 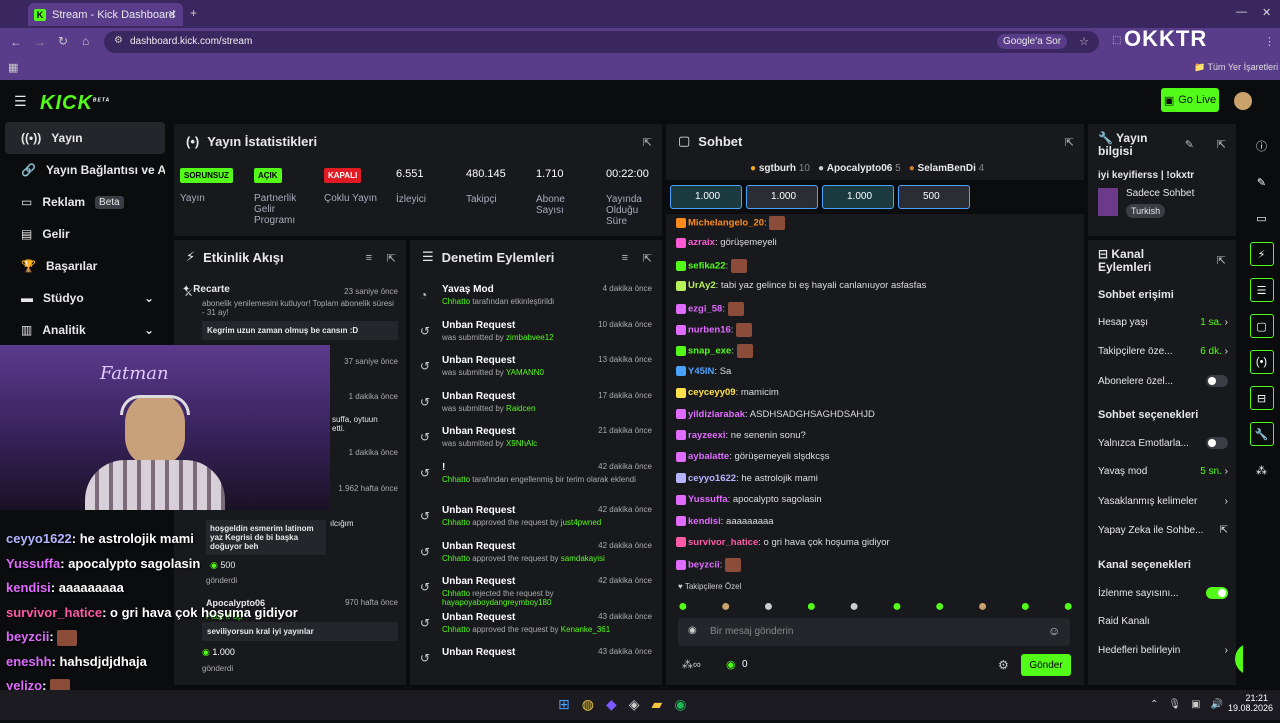 What do you see at coordinates (747, 478) in the screenshot?
I see `chat-message: ceyyo1622: he astrolojik mami` at bounding box center [747, 478].